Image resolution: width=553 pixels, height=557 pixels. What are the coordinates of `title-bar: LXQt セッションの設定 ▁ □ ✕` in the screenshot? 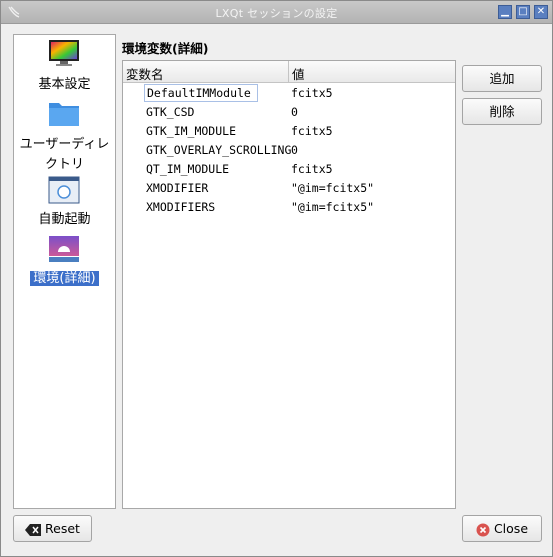 It's located at (276, 12).